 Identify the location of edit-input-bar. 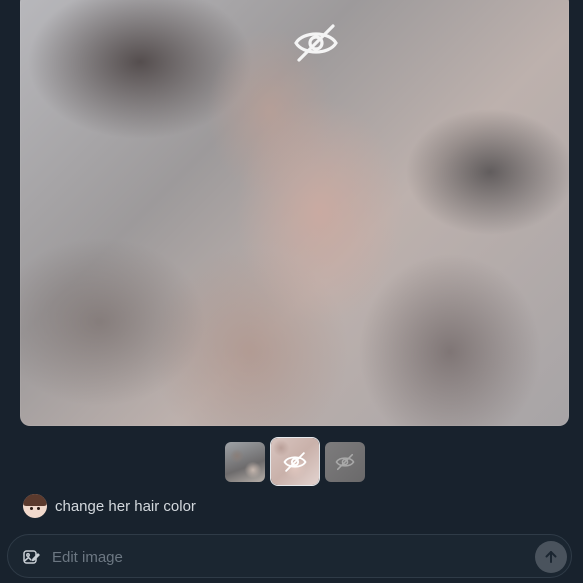
(289, 556).